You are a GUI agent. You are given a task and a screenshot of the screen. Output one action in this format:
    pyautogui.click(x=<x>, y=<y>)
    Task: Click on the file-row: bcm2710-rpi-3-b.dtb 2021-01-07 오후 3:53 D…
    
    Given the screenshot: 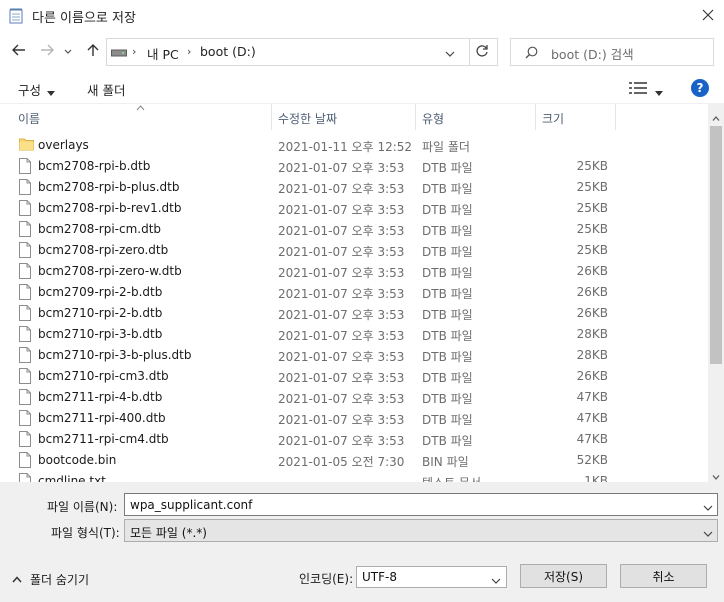 What is the action you would take?
    pyautogui.click(x=354, y=334)
    